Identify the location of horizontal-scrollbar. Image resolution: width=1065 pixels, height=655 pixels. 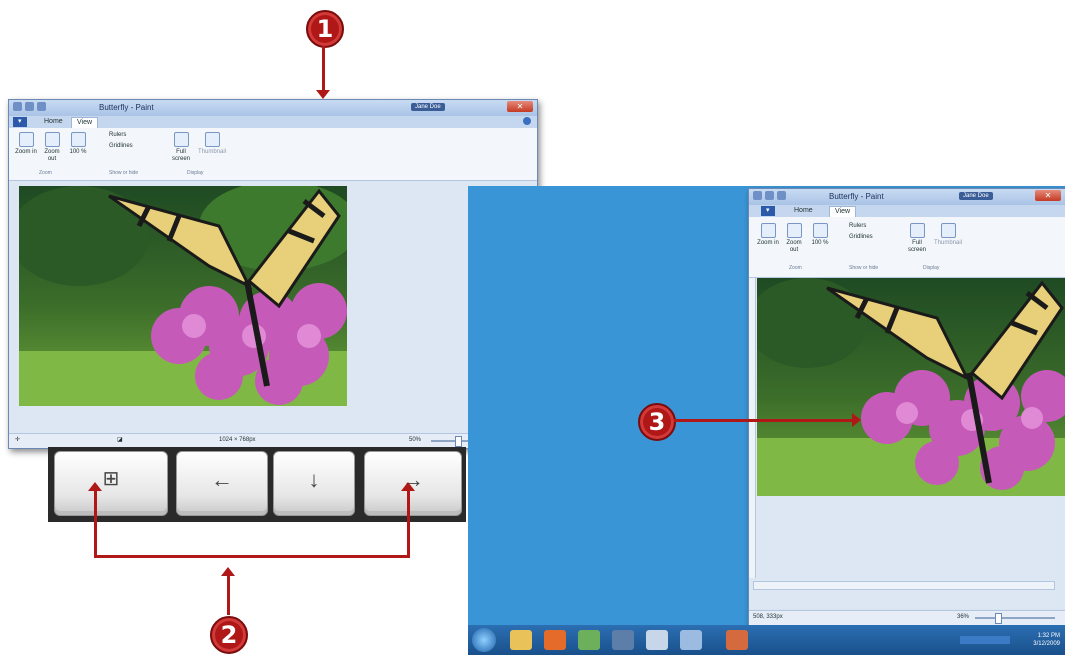
(904, 585).